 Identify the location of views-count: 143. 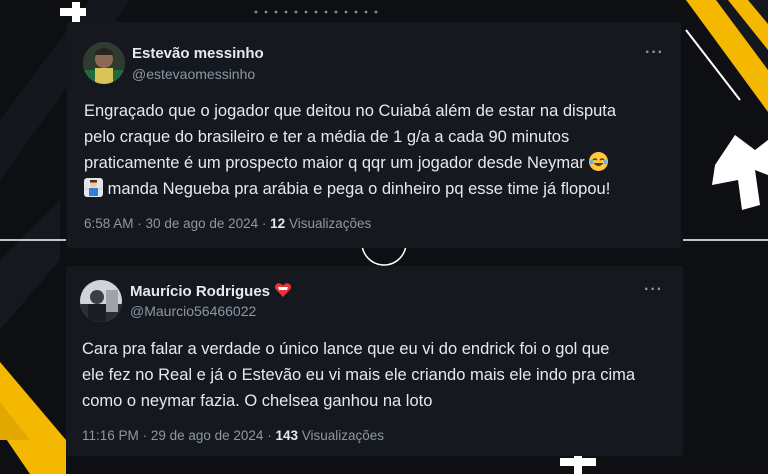
(286, 435).